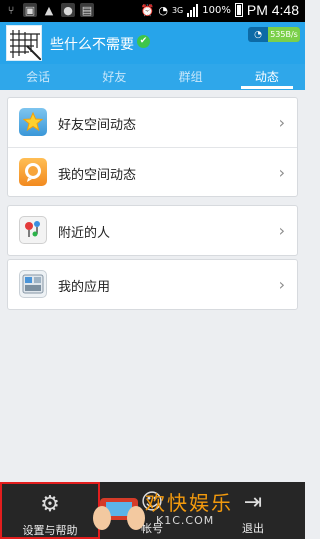 The image size is (320, 539). Describe the element at coordinates (284, 34) in the screenshot. I see `network-speed: 535B/s` at that location.